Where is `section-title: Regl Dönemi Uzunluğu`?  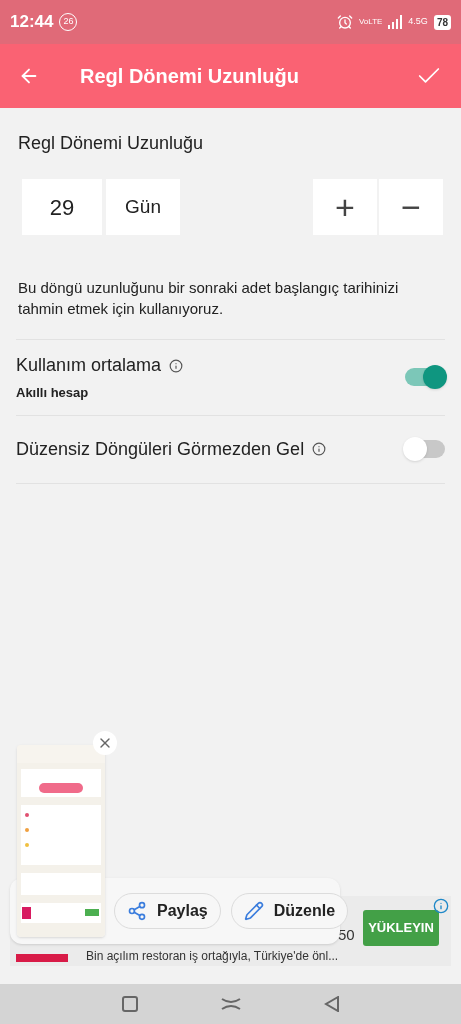
section-title: Regl Dönemi Uzunluğu is located at coordinates (111, 143).